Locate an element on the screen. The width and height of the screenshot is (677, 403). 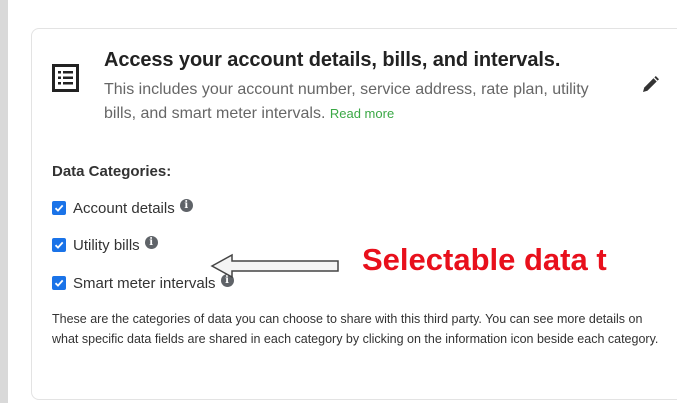
category-label: Account details is located at coordinates (124, 208).